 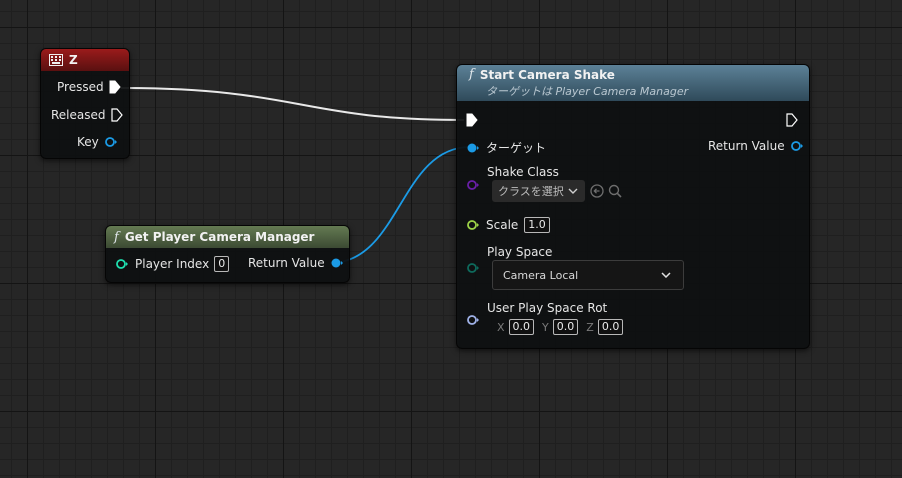 What do you see at coordinates (122, 264) in the screenshot?
I see `player-index-pin` at bounding box center [122, 264].